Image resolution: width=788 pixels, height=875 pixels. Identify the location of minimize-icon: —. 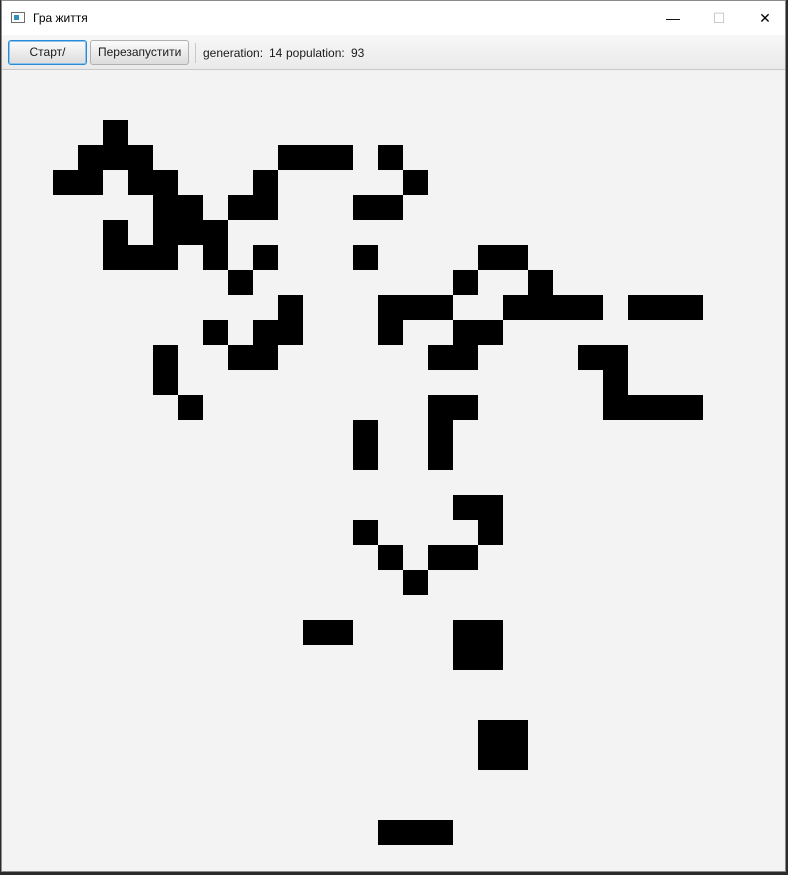
(673, 18).